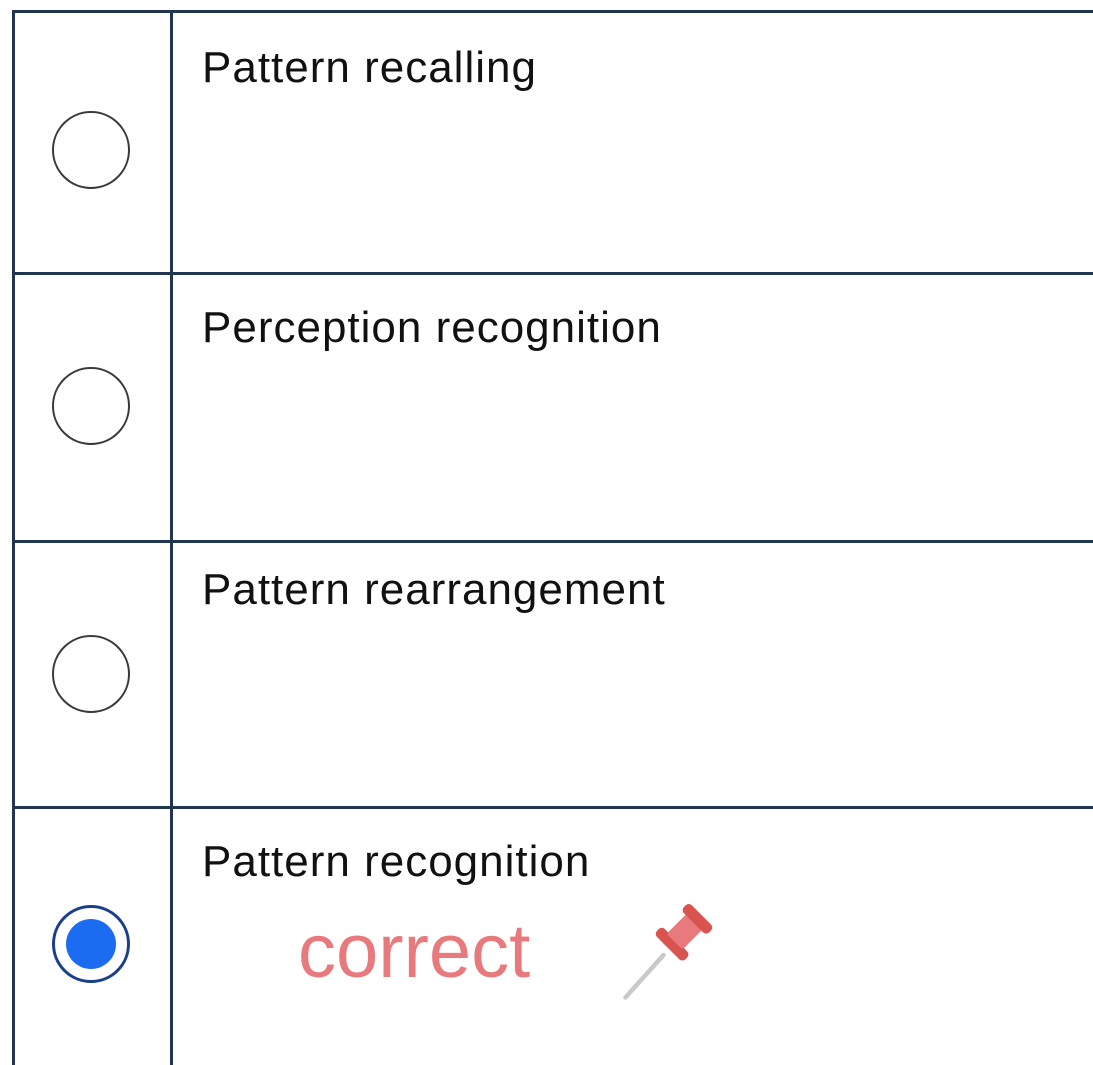 The width and height of the screenshot is (1093, 1065). I want to click on pushpin-icon, so click(668, 952).